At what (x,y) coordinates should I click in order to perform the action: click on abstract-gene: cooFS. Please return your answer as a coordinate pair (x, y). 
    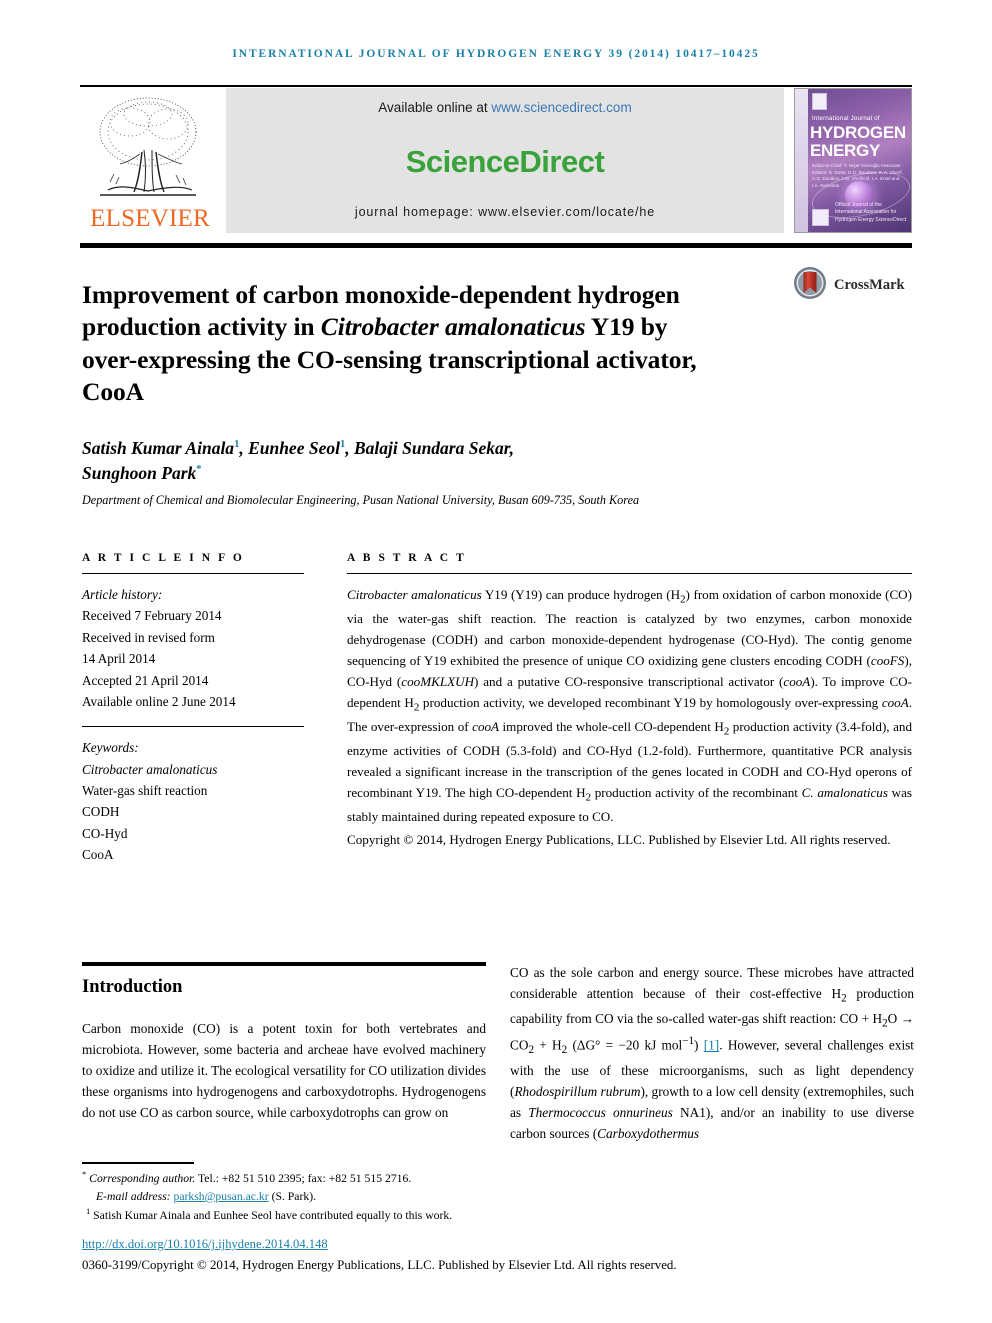
    Looking at the image, I should click on (887, 660).